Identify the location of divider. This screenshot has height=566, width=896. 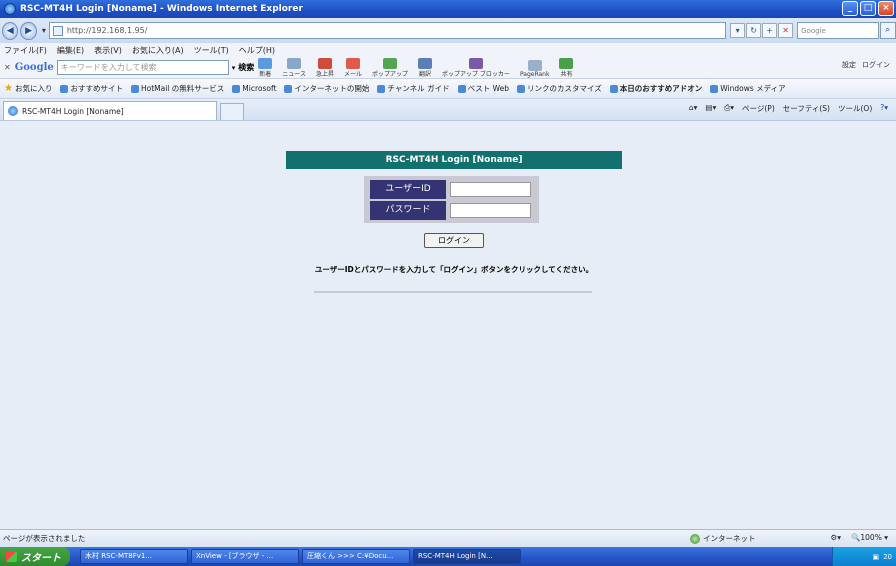
(453, 292).